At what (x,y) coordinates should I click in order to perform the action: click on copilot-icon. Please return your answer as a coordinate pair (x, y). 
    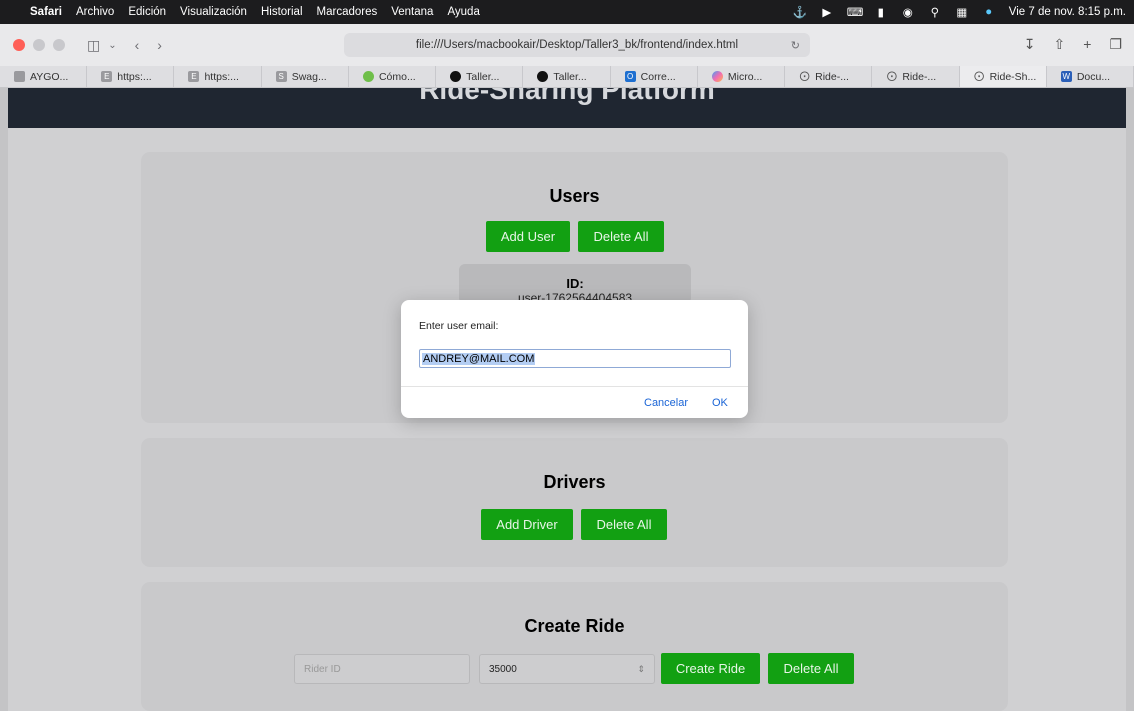
    Looking at the image, I should click on (717, 76).